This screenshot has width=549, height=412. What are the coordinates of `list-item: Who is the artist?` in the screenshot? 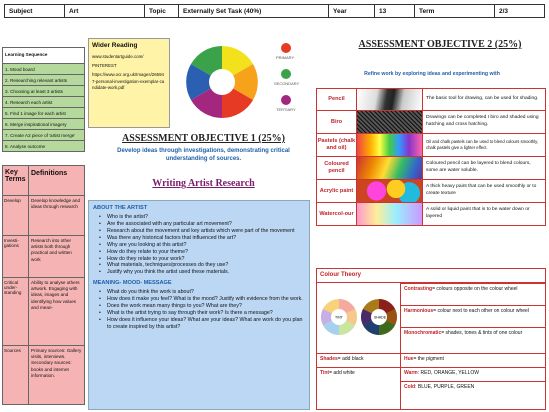 It's located at (199, 217).